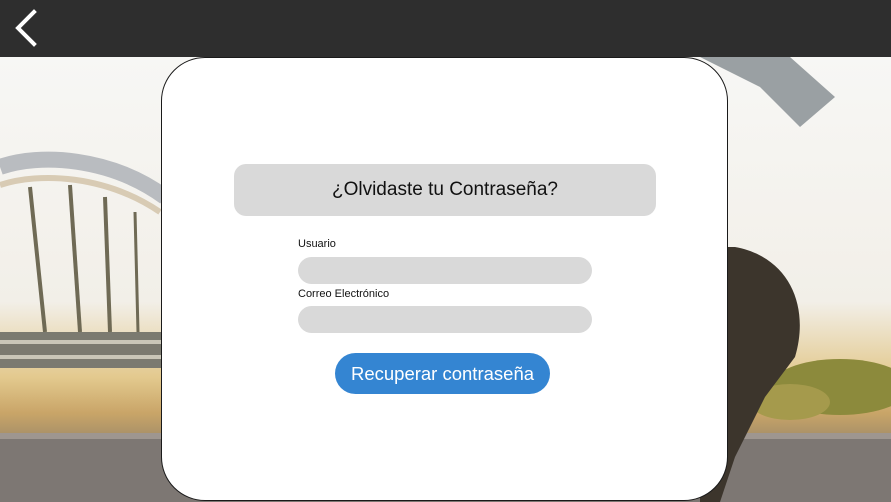  I want to click on title-box: ¿Olvidaste tu Contraseña?, so click(445, 190).